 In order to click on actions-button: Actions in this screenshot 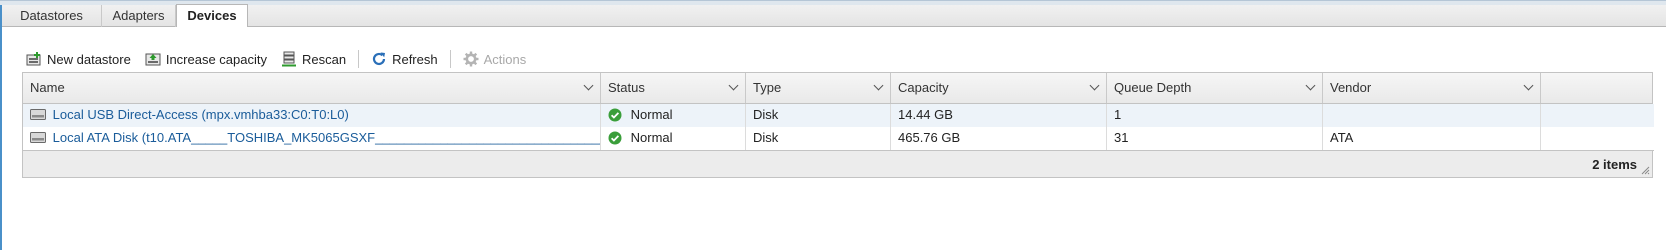, I will do `click(495, 59)`.